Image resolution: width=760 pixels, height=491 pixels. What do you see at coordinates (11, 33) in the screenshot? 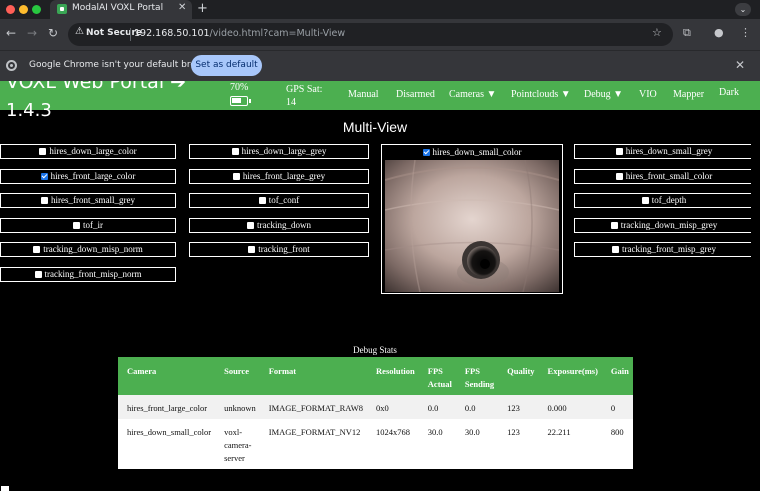
I see `back-arrow-icon: ←` at bounding box center [11, 33].